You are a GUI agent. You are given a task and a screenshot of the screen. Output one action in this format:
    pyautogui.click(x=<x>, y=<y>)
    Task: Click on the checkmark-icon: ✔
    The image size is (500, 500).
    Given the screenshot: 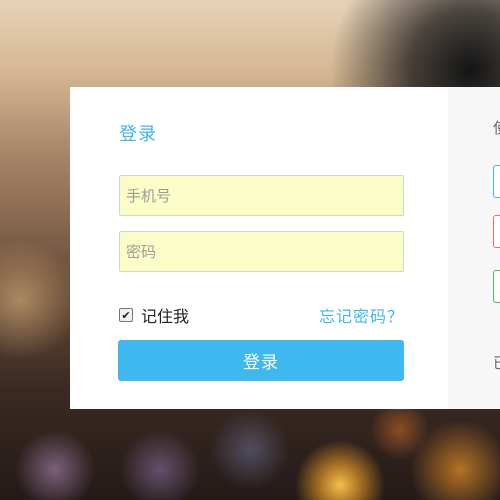 What is the action you would take?
    pyautogui.click(x=126, y=315)
    